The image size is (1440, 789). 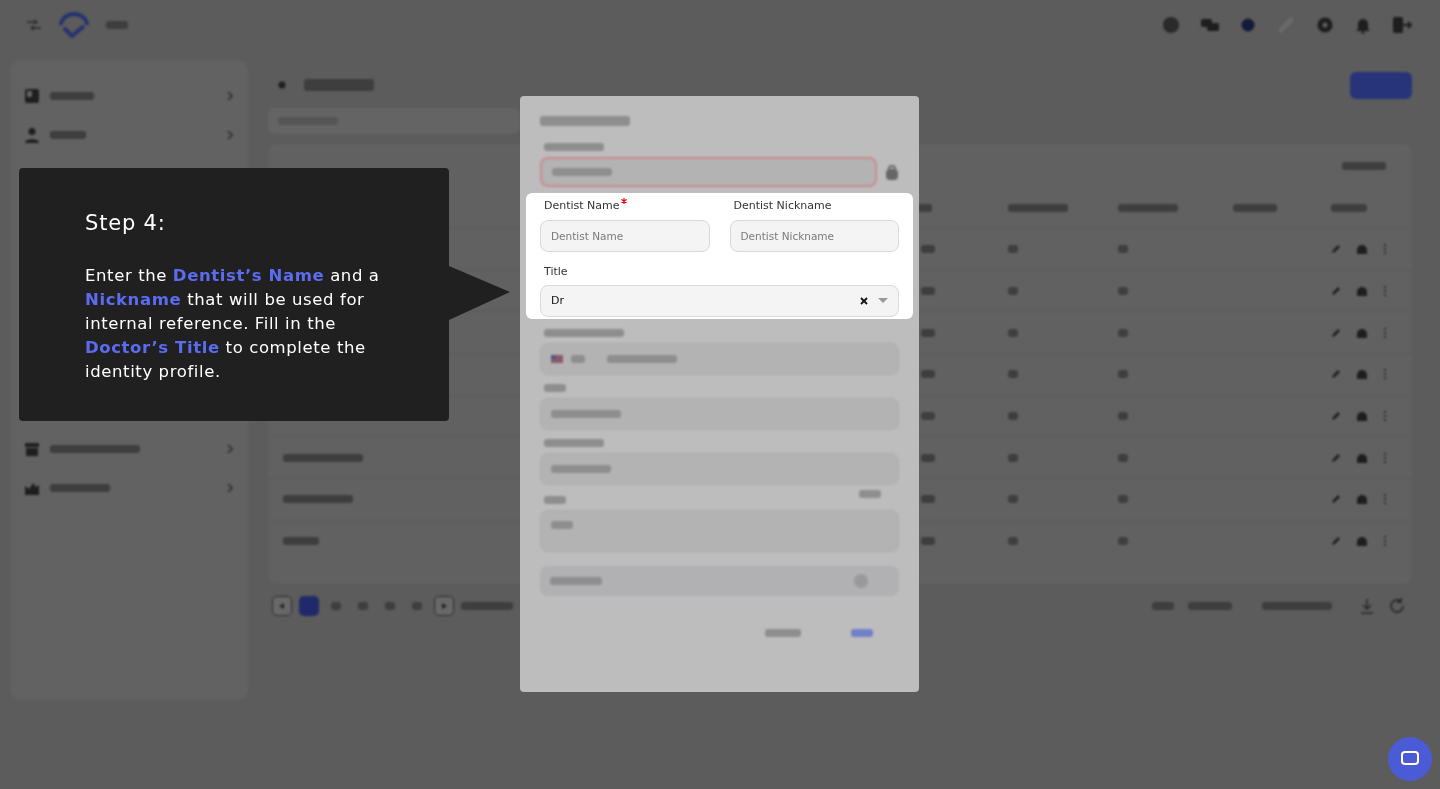 I want to click on triangle-left-icon, so click(x=282, y=606).